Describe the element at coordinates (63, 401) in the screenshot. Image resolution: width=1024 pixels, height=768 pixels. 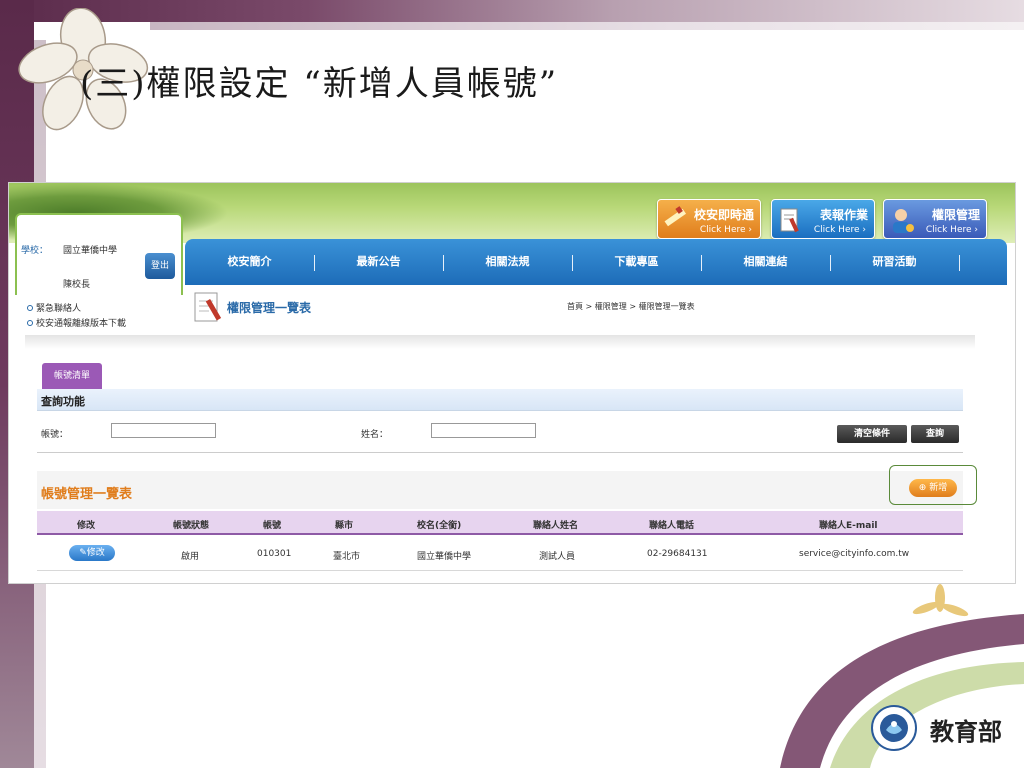
I see `query-section-title: 查詢功能` at that location.